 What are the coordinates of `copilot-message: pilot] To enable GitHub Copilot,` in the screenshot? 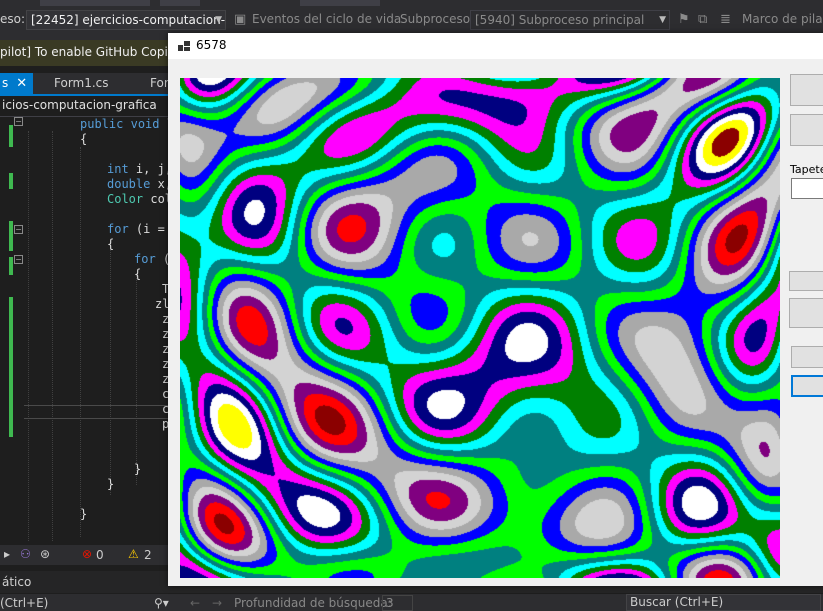 It's located at (94, 52).